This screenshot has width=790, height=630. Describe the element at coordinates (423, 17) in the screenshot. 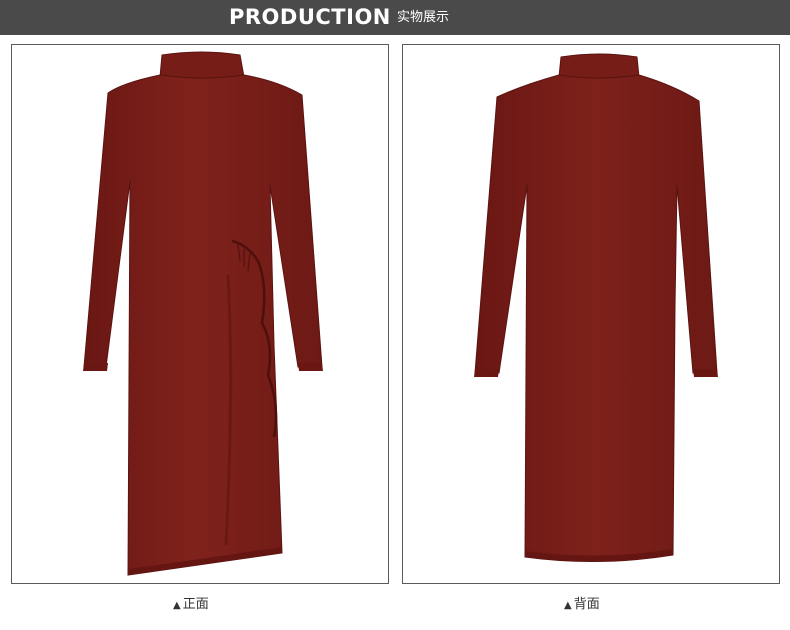

I see `header-subtitle: 实物展示` at that location.